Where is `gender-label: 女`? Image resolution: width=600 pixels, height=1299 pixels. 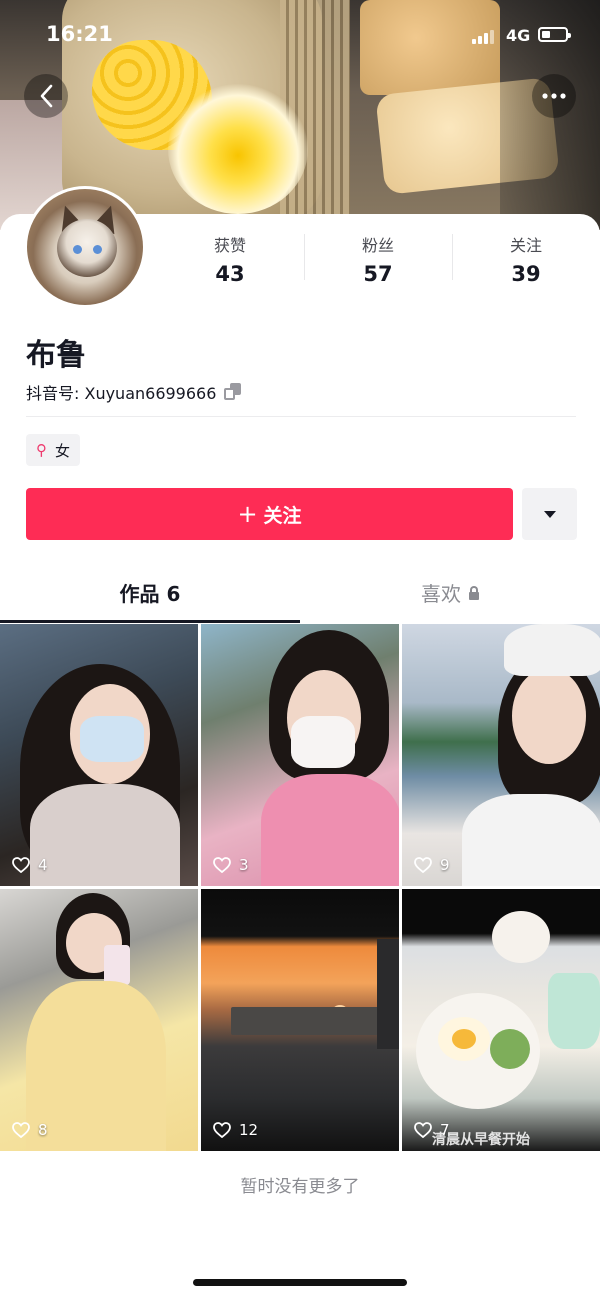 gender-label: 女 is located at coordinates (63, 450).